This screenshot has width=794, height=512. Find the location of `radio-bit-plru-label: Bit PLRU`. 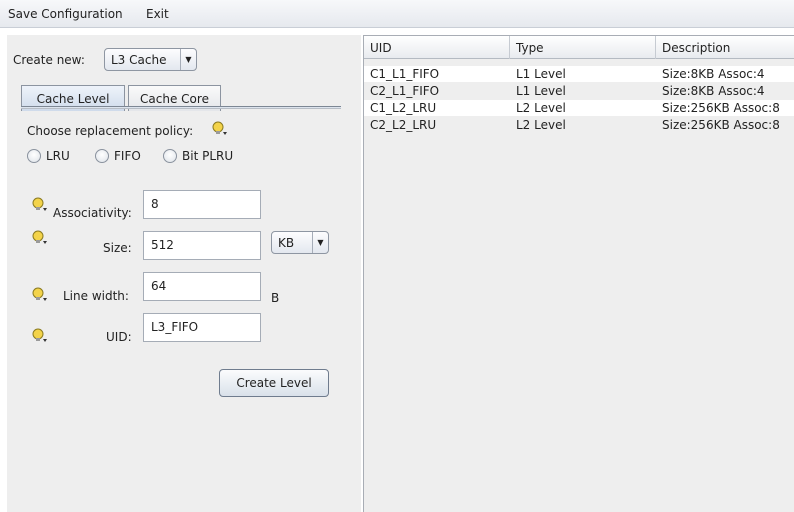

radio-bit-plru-label: Bit PLRU is located at coordinates (208, 156).